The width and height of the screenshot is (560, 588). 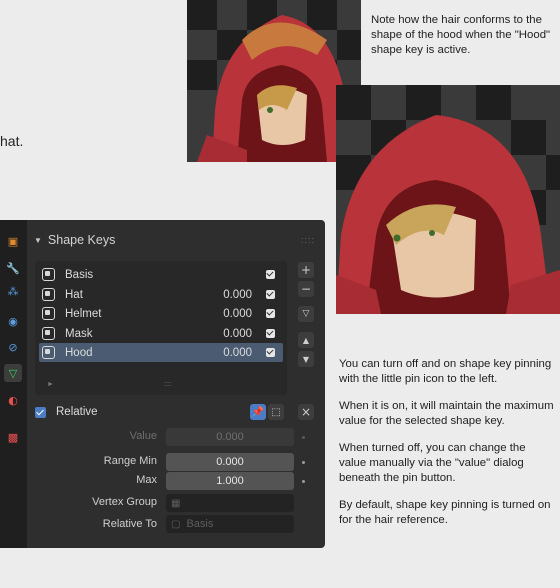 I want to click on tab-mesh-data-icon: ▽, so click(x=13, y=373).